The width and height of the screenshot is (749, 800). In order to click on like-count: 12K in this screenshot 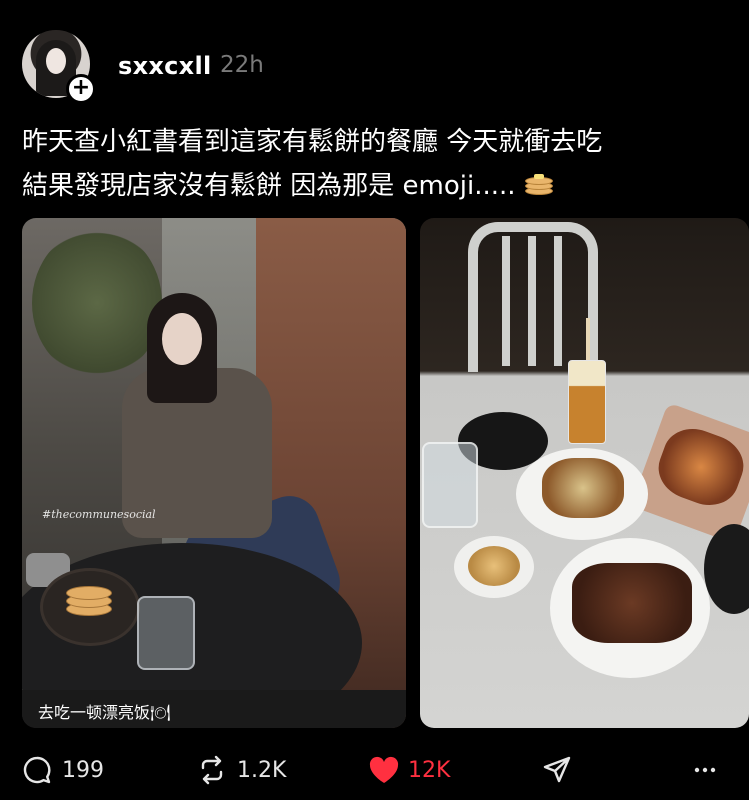, I will do `click(429, 770)`.